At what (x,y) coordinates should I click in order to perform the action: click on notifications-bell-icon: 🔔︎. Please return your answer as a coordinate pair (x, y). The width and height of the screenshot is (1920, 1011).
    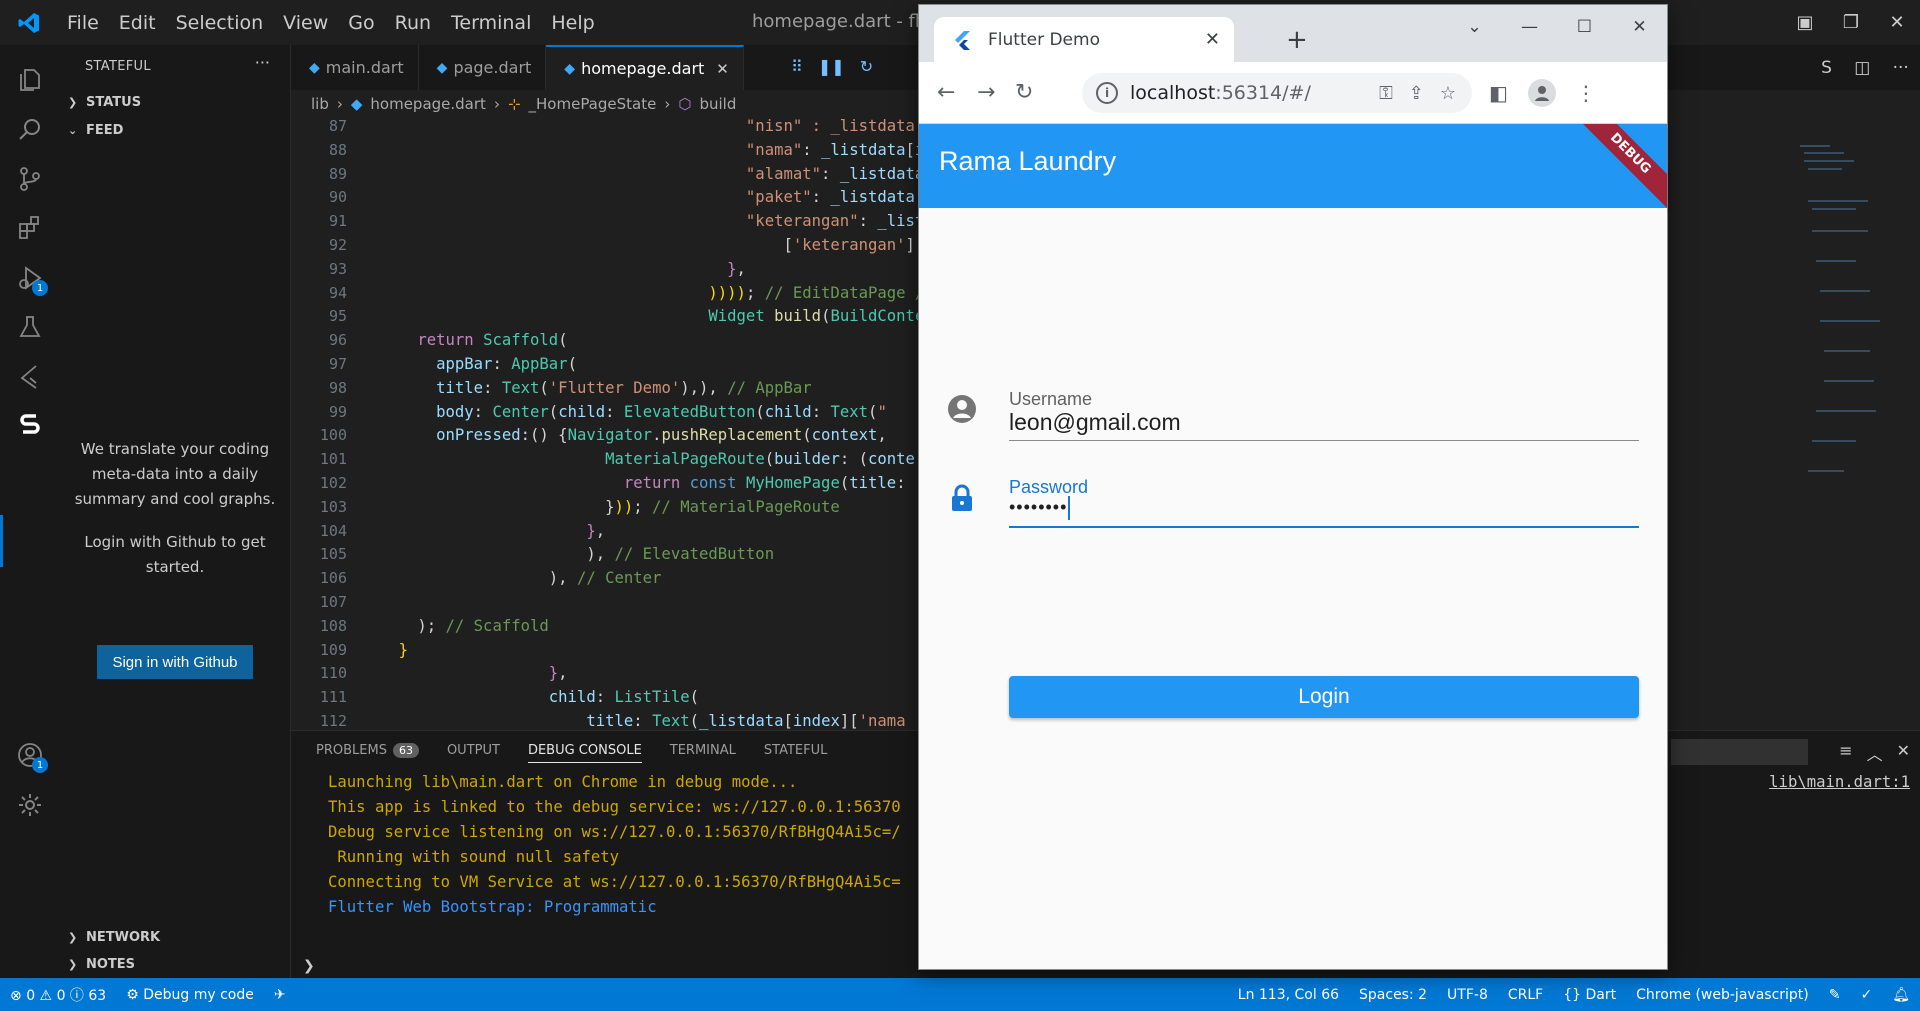
    Looking at the image, I should click on (1901, 995).